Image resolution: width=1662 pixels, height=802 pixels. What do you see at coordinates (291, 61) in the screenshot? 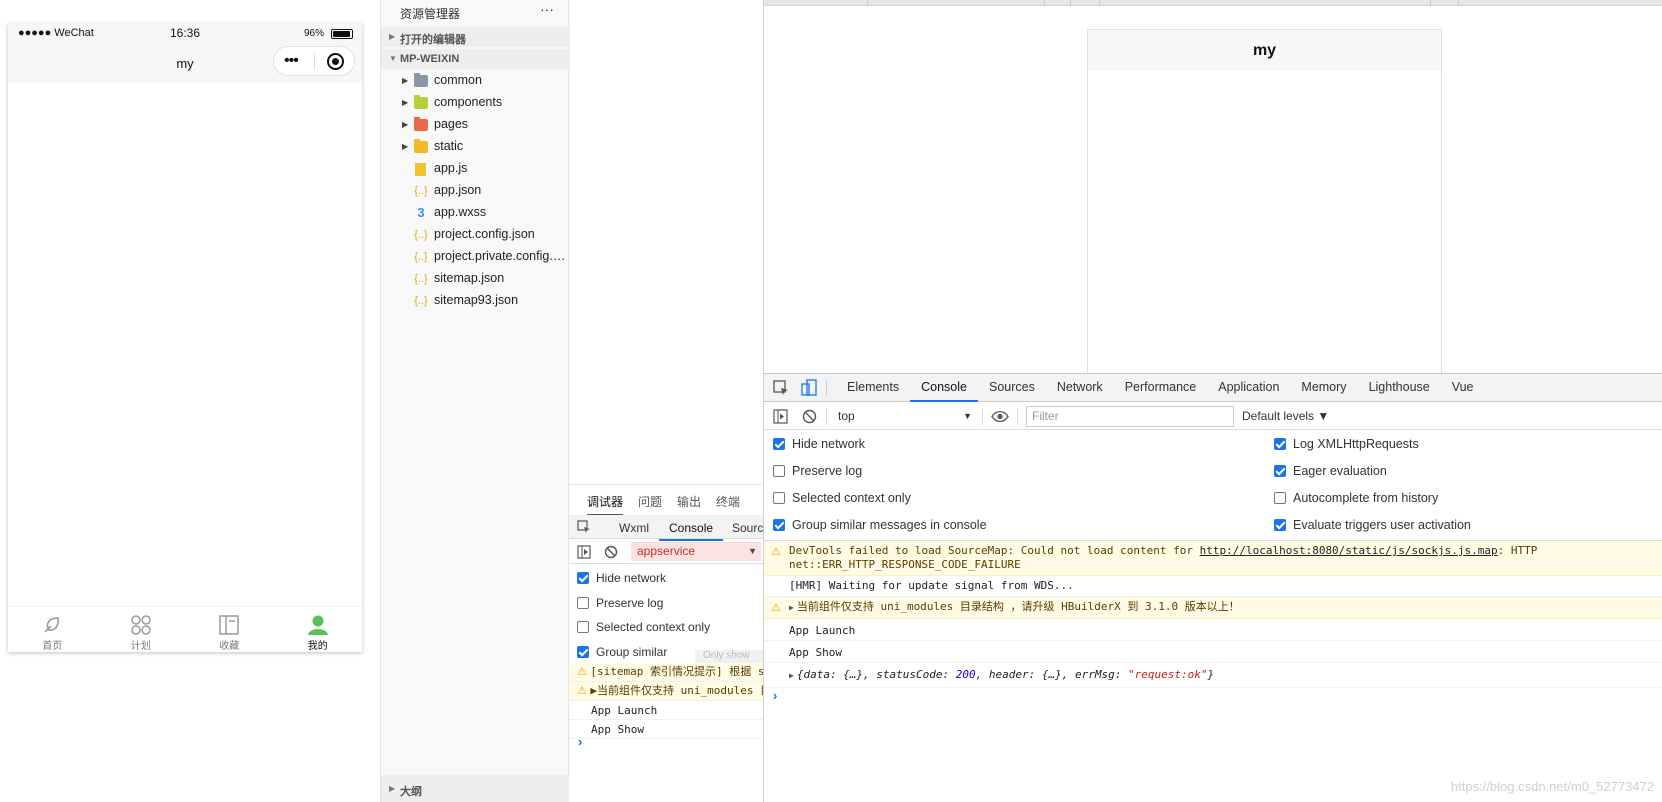
I see `more-icon: •••` at bounding box center [291, 61].